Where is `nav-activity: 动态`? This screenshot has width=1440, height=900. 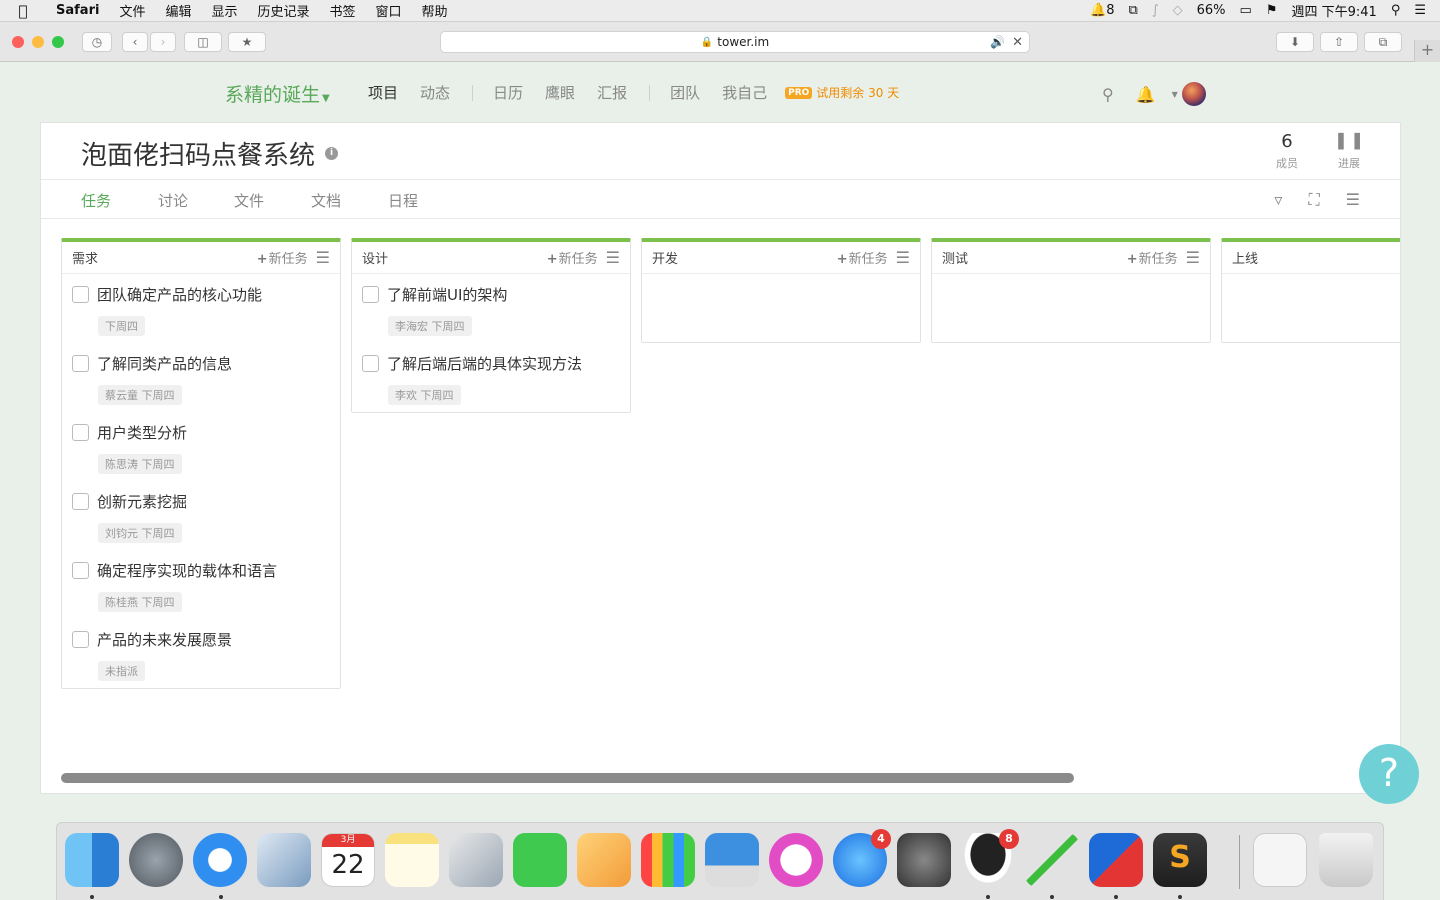 nav-activity: 动态 is located at coordinates (435, 92).